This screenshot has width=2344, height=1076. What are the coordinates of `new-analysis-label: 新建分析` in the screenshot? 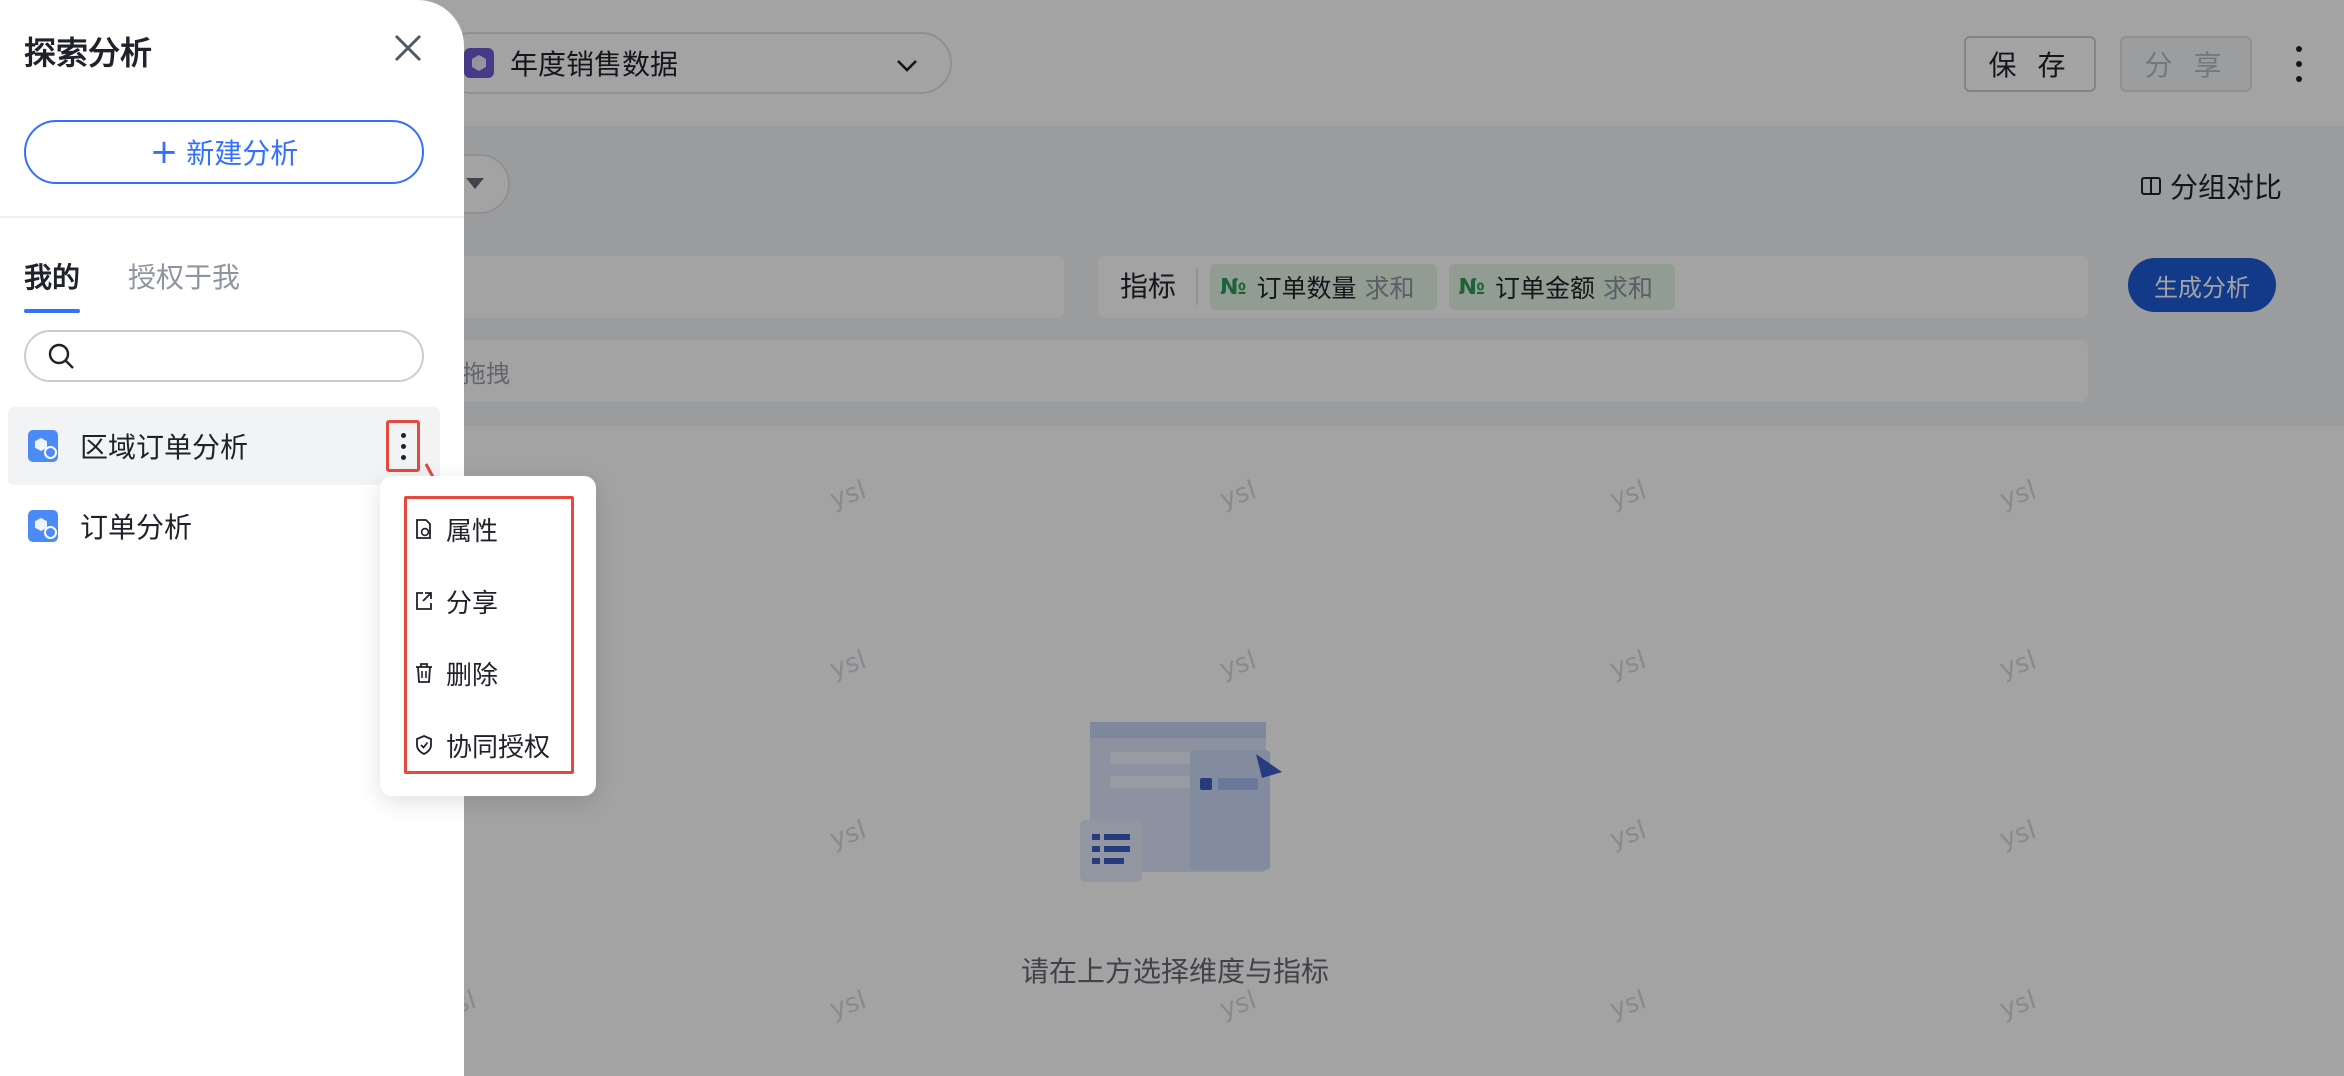 It's located at (242, 153).